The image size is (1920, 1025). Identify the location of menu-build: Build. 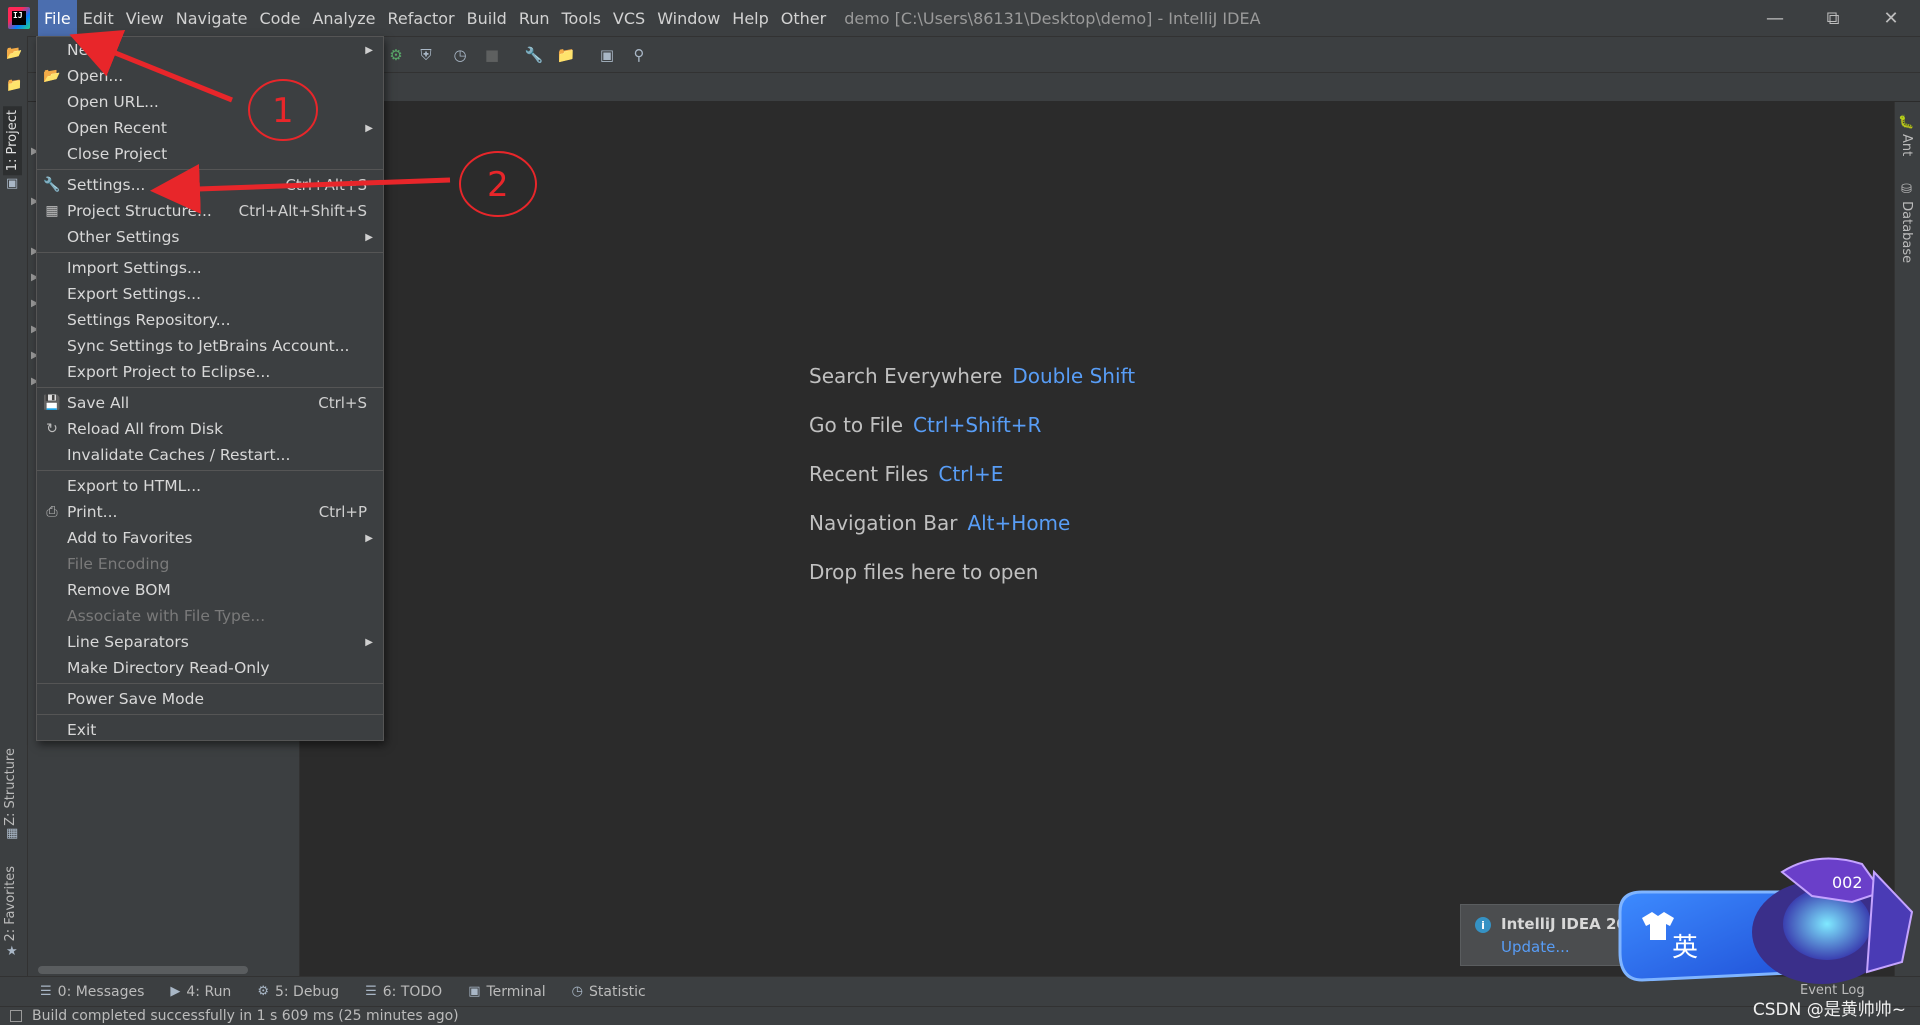
(487, 18).